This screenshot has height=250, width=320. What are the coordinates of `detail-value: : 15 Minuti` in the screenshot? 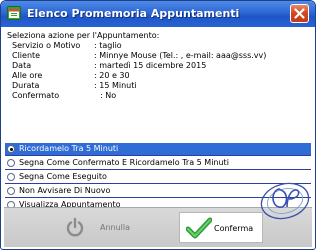 It's located at (115, 85).